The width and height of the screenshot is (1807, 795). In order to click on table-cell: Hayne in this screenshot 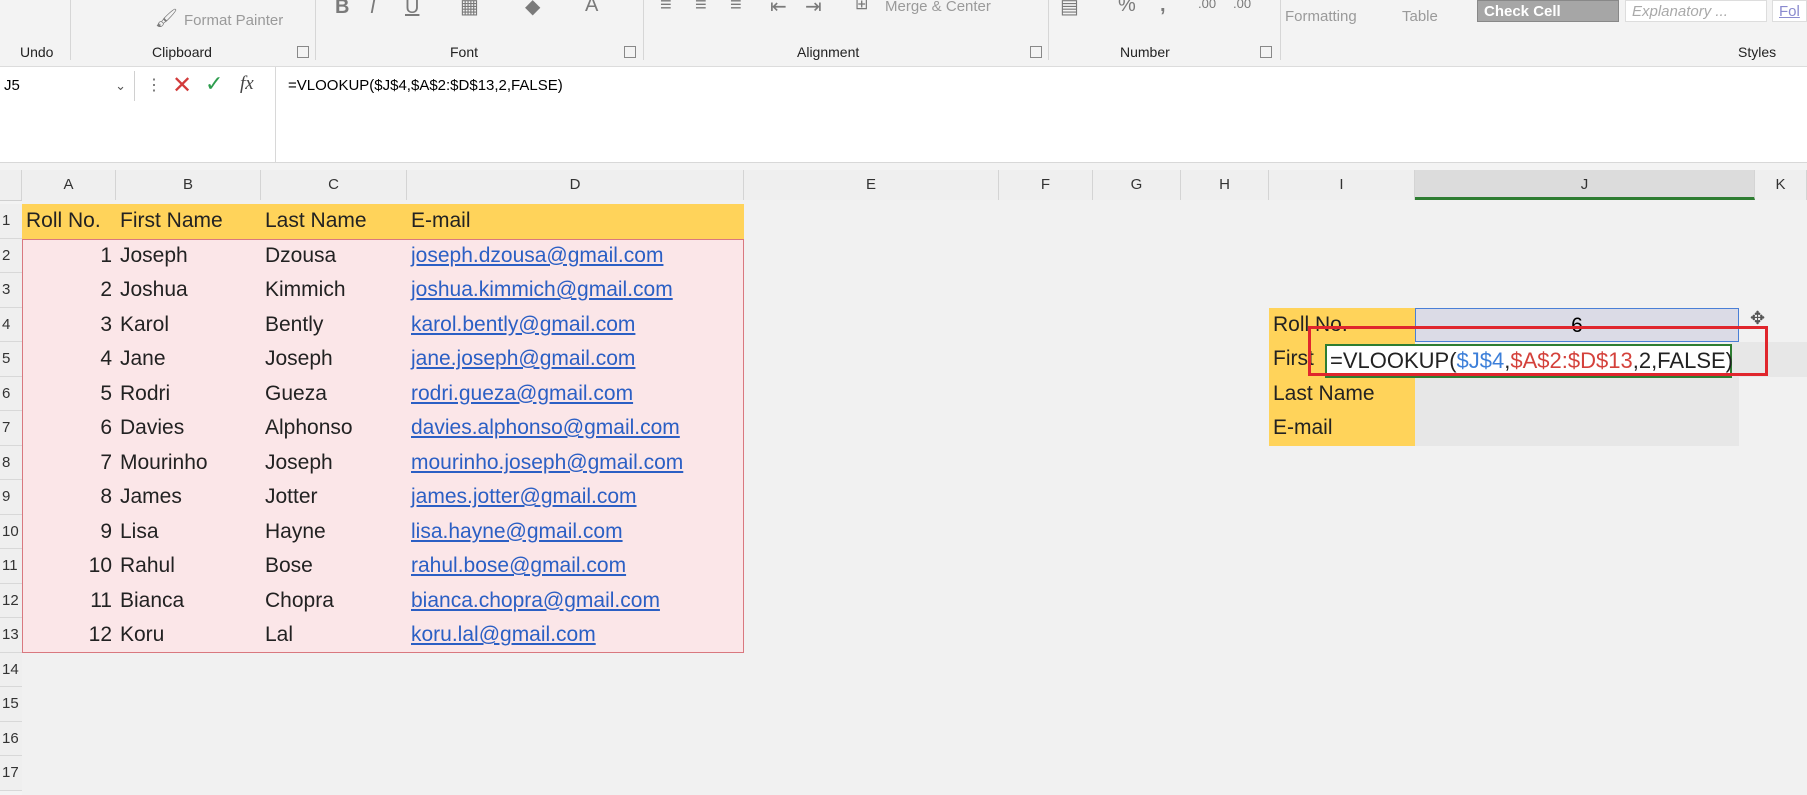, I will do `click(334, 531)`.